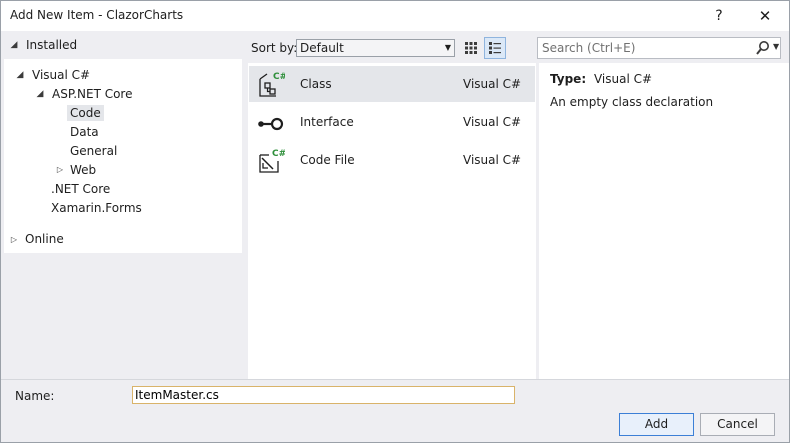  I want to click on tree-item-web: ▷ Web, so click(76, 169).